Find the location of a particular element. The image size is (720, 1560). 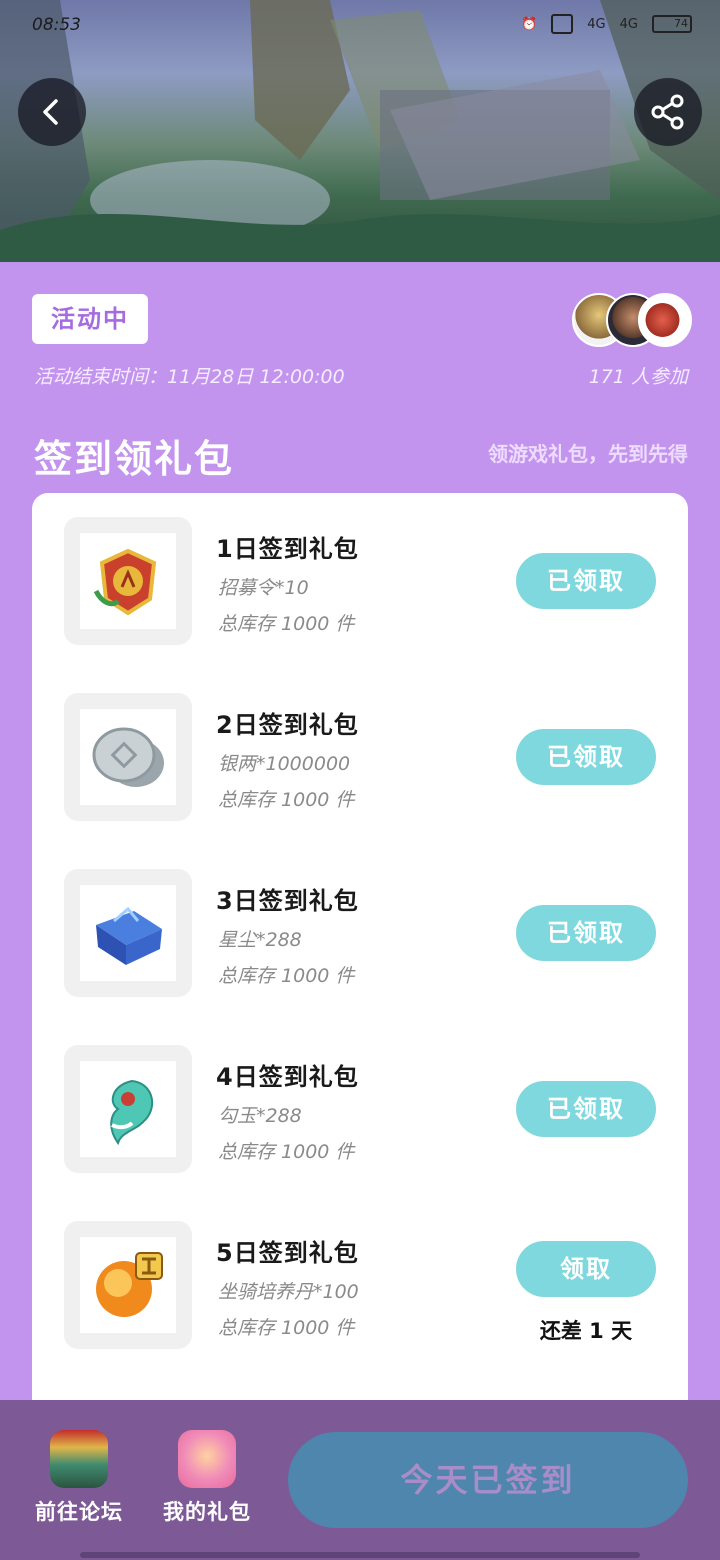

forum-nav-button: 前往论坛 is located at coordinates (79, 1478).